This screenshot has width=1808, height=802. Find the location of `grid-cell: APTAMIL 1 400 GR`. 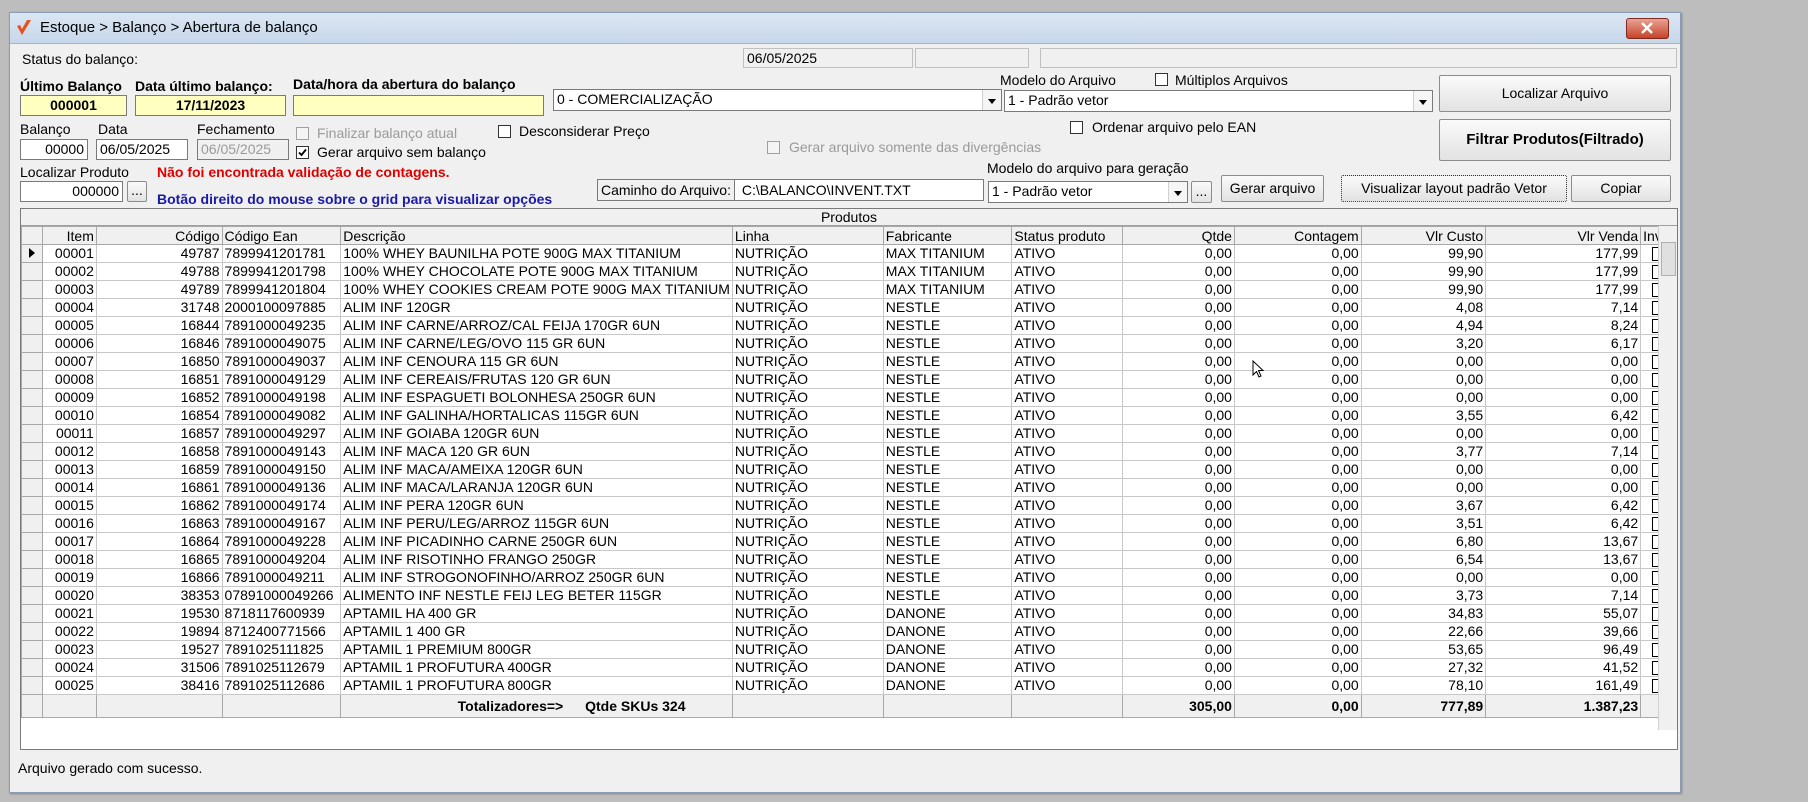

grid-cell: APTAMIL 1 400 GR is located at coordinates (536, 631).